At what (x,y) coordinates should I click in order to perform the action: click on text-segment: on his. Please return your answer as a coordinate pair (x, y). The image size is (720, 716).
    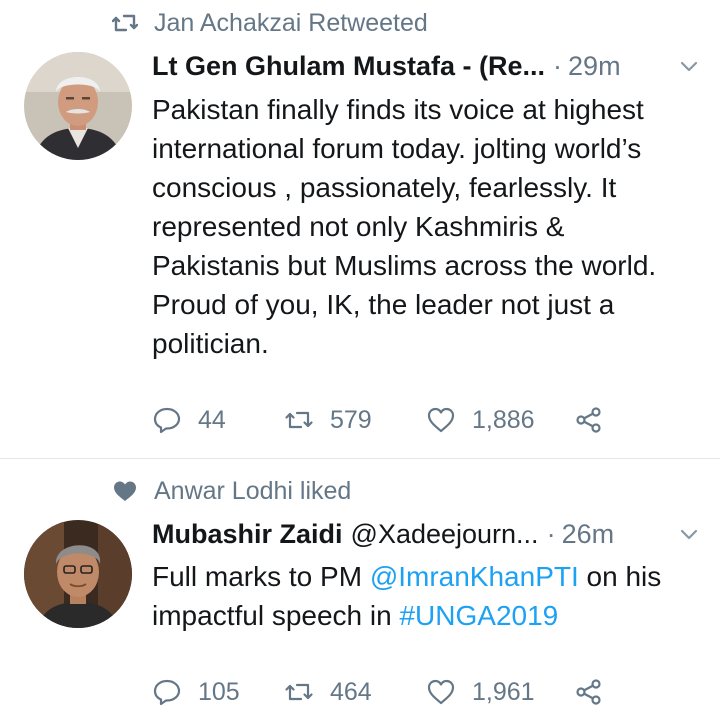
    Looking at the image, I should click on (620, 576).